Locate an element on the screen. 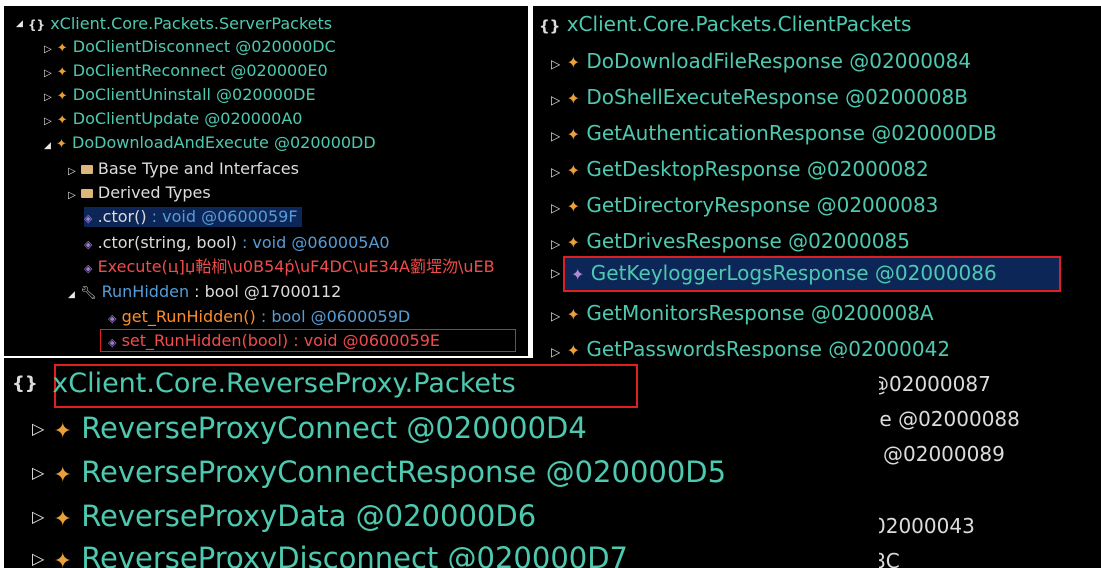  class-label: DoShellExecuteResponse @0200008B is located at coordinates (777, 97).